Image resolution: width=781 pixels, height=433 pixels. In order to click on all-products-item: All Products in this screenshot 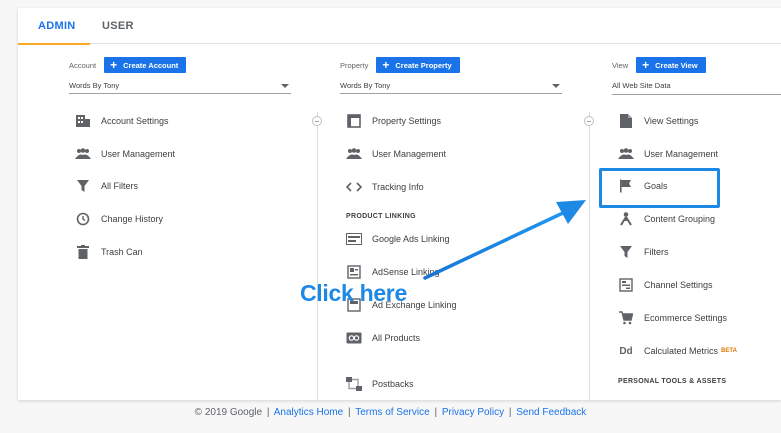, I will do `click(383, 338)`.